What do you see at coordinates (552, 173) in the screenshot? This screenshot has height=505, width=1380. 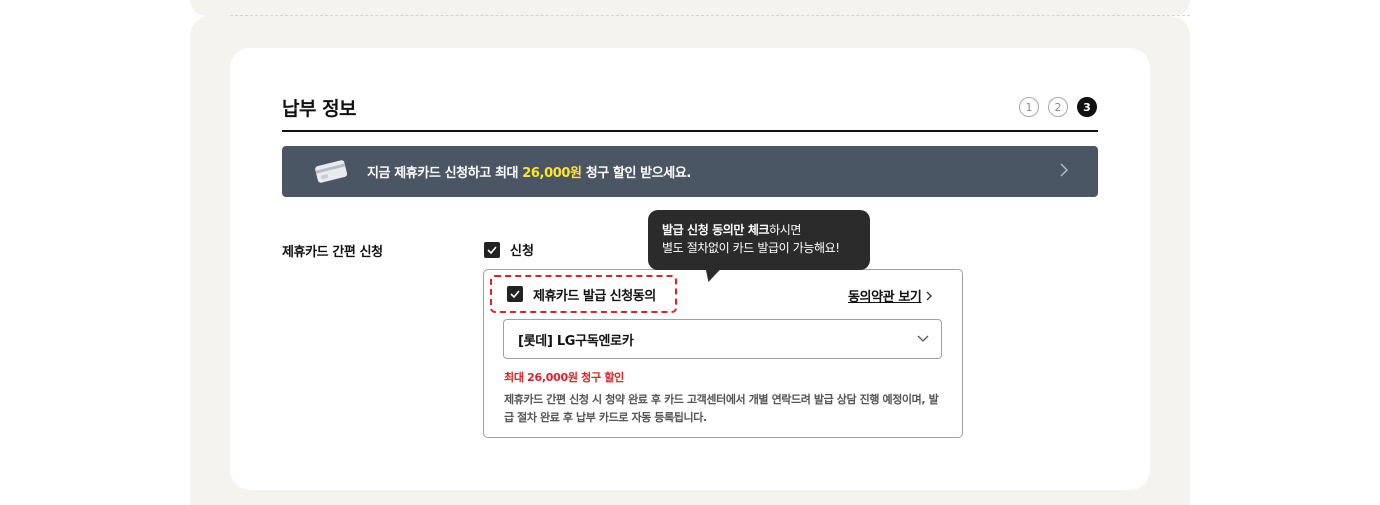 I see `banner-highlight-amount: 26,000원` at bounding box center [552, 173].